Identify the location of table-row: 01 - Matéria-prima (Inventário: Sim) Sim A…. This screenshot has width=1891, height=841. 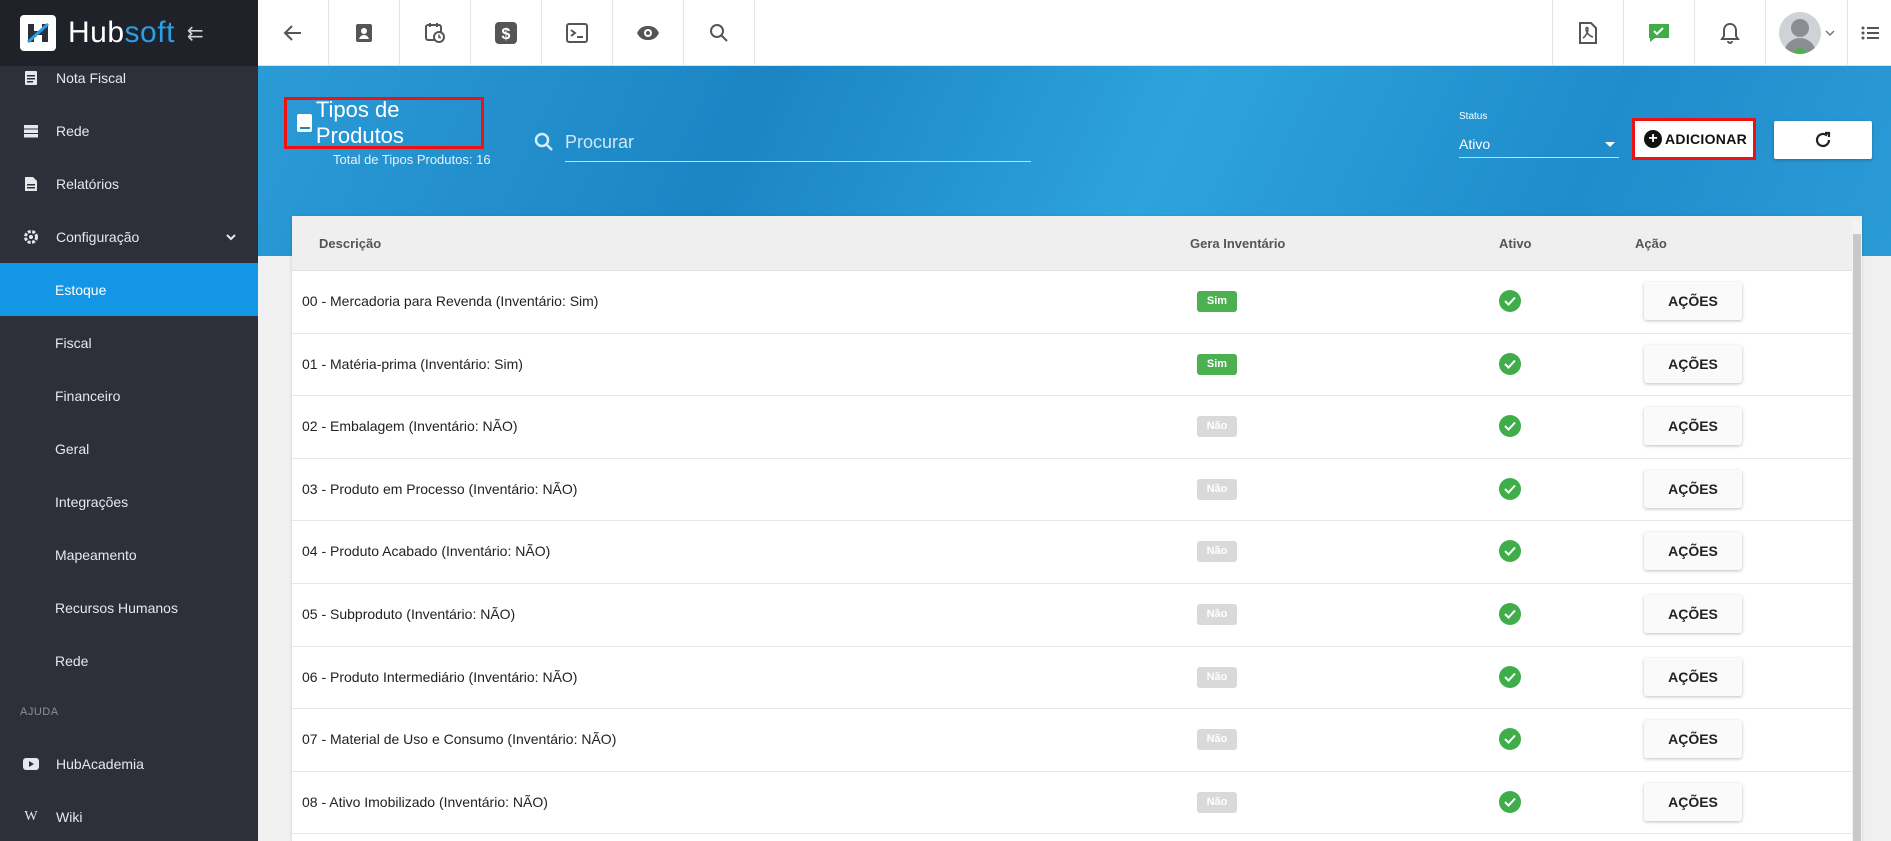
(1077, 365).